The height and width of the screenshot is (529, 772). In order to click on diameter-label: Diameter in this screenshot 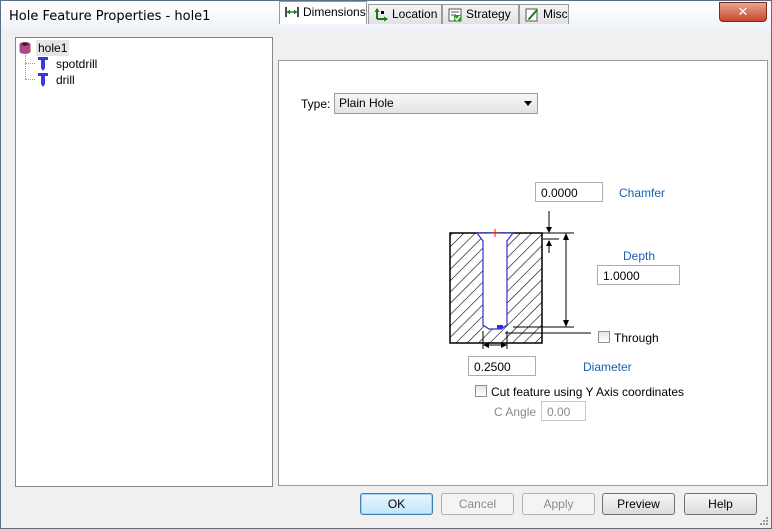, I will do `click(607, 367)`.